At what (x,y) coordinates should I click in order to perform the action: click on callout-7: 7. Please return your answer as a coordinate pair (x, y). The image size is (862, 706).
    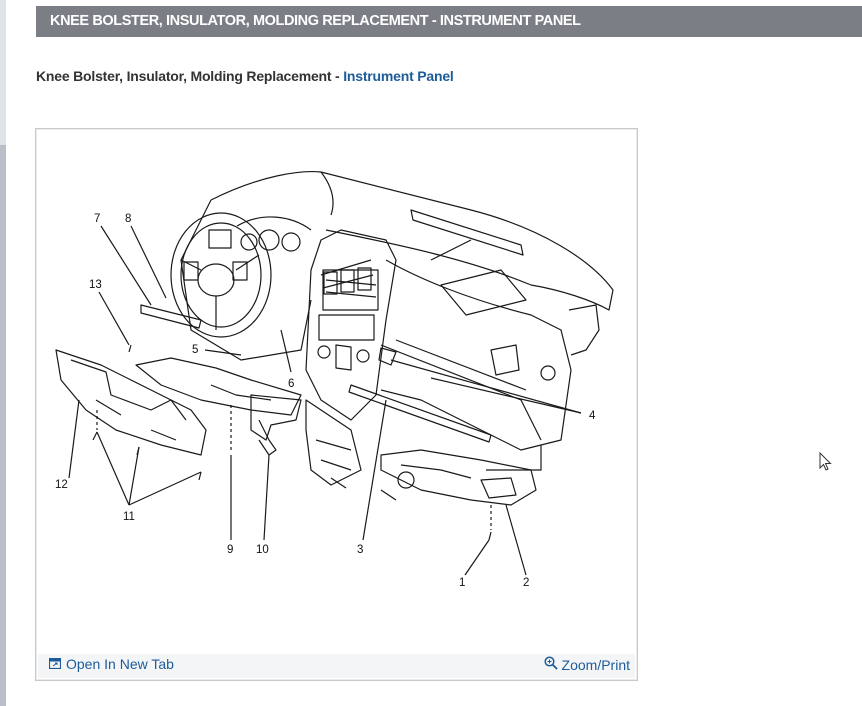
    Looking at the image, I should click on (97, 219).